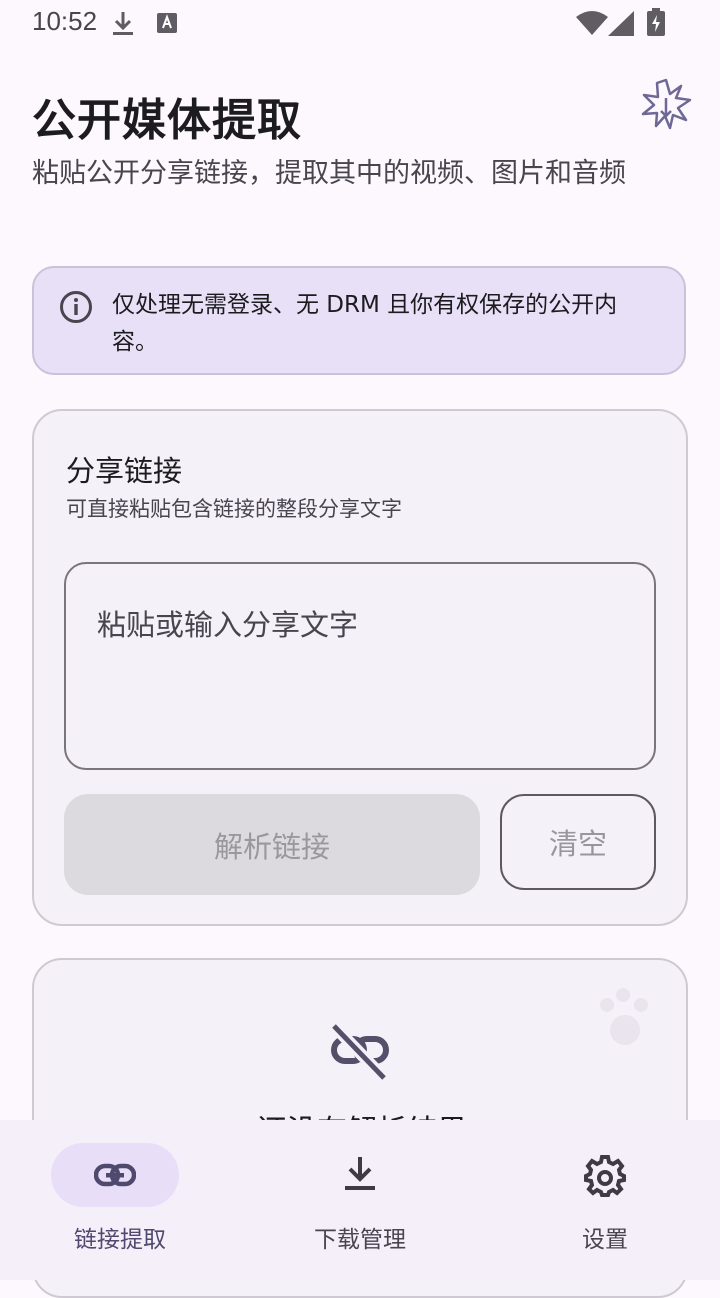 The width and height of the screenshot is (720, 1298). What do you see at coordinates (65, 21) in the screenshot?
I see `status-time: 10:52` at bounding box center [65, 21].